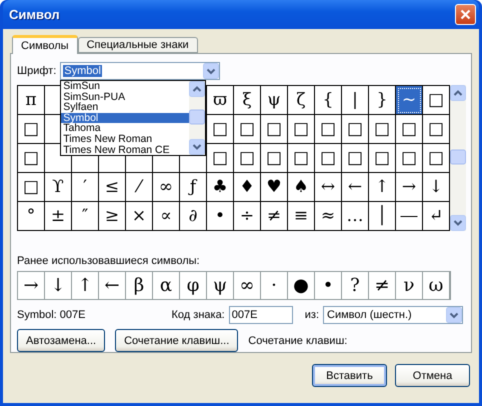 The image size is (482, 406). Describe the element at coordinates (298, 340) in the screenshot. I see `shortcut-label: Сочетание клавиш:` at that location.